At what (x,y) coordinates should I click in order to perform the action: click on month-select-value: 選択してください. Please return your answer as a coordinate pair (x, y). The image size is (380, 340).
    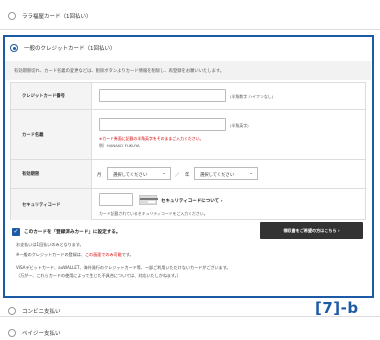
    Looking at the image, I should click on (130, 175).